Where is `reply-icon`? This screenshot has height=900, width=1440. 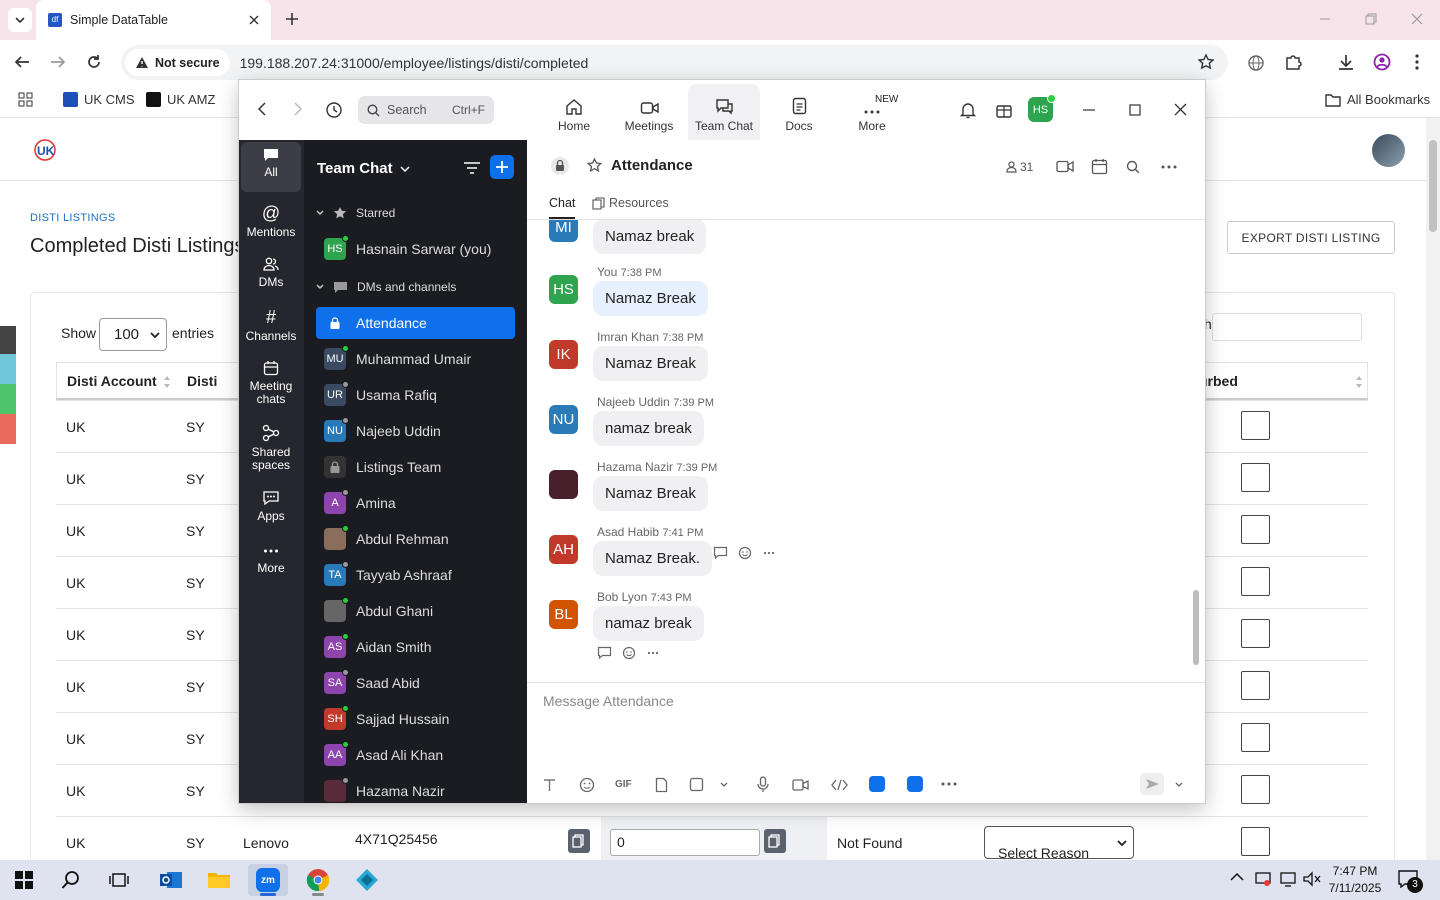 reply-icon is located at coordinates (604, 652).